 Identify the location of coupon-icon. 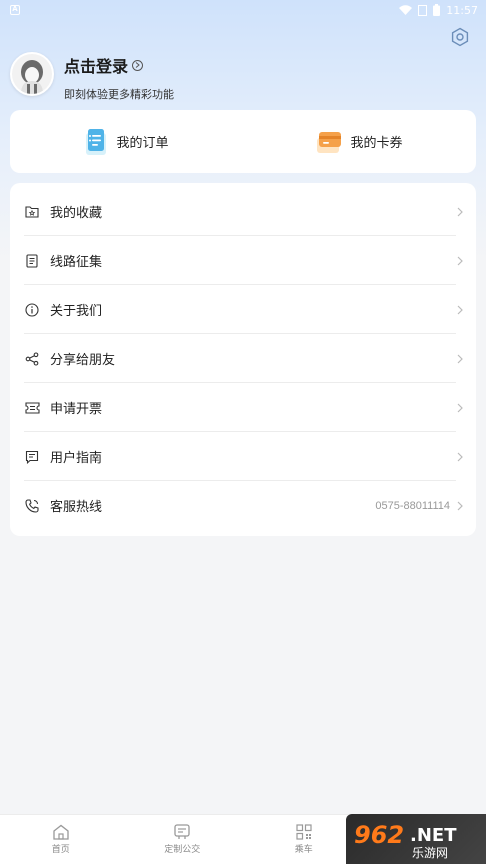
(329, 142).